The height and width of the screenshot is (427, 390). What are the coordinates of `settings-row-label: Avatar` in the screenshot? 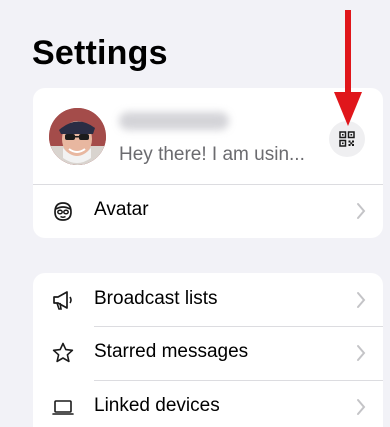 It's located at (121, 209).